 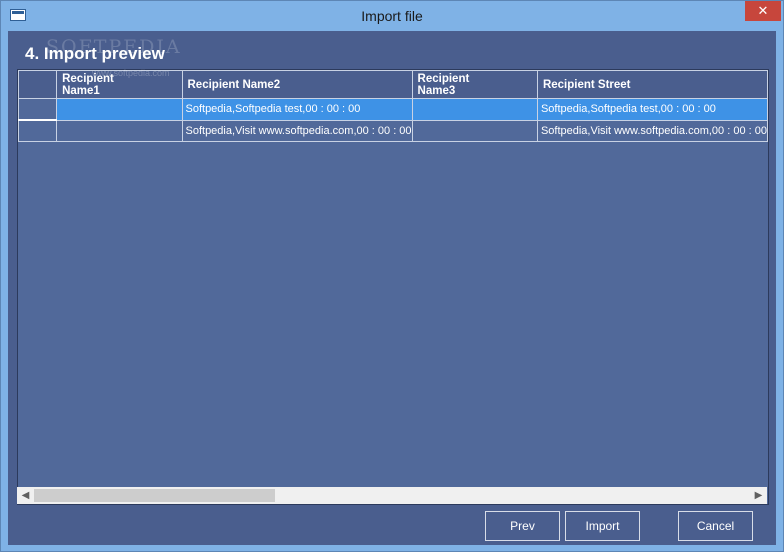 What do you see at coordinates (38, 84) in the screenshot?
I see `corner-header-cell` at bounding box center [38, 84].